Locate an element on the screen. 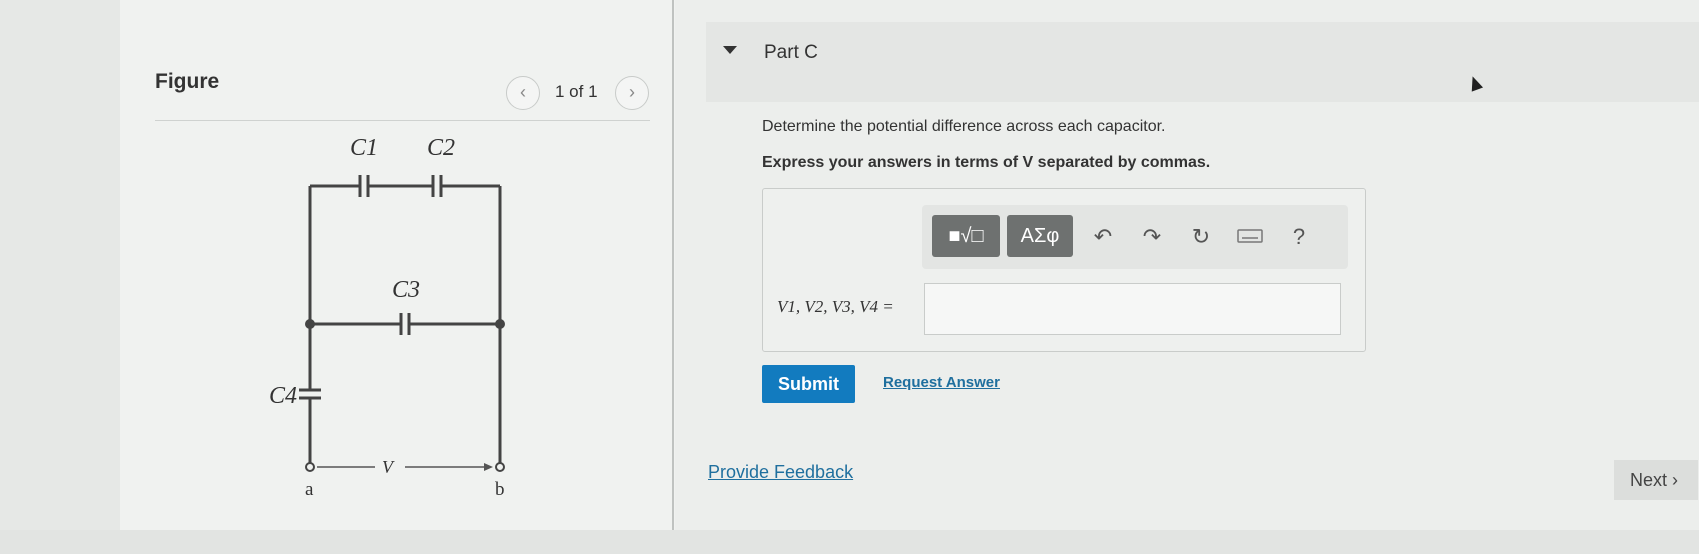 The width and height of the screenshot is (1699, 554). template-button: ■√□ is located at coordinates (966, 236).